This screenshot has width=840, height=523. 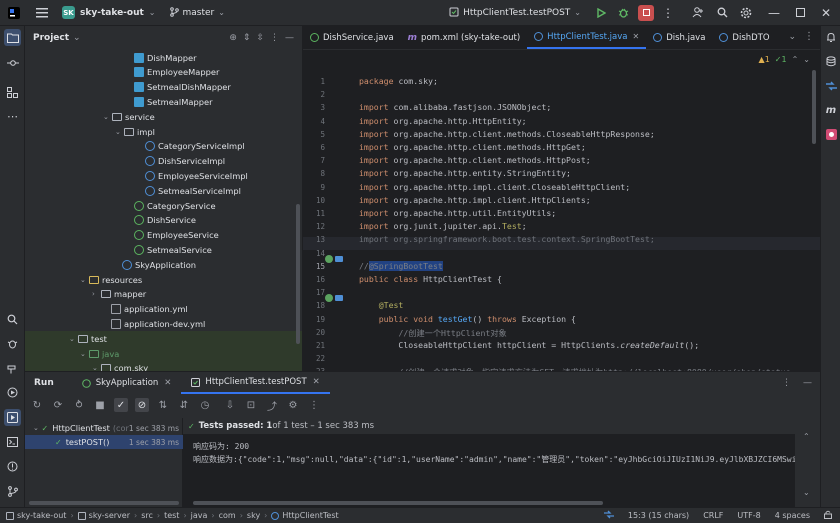 What do you see at coordinates (272, 405) in the screenshot?
I see `export-icon: ⤴` at bounding box center [272, 405].